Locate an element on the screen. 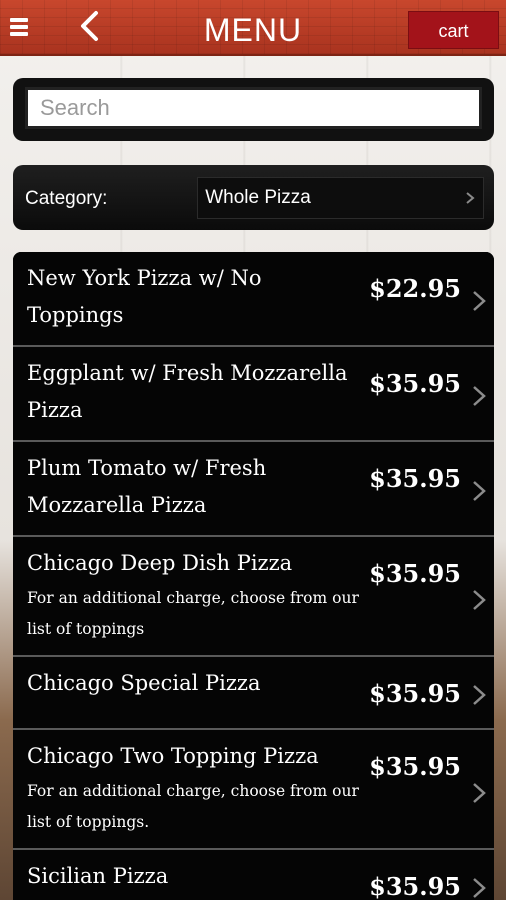  item-name: Chicago Special Pizza is located at coordinates (144, 683).